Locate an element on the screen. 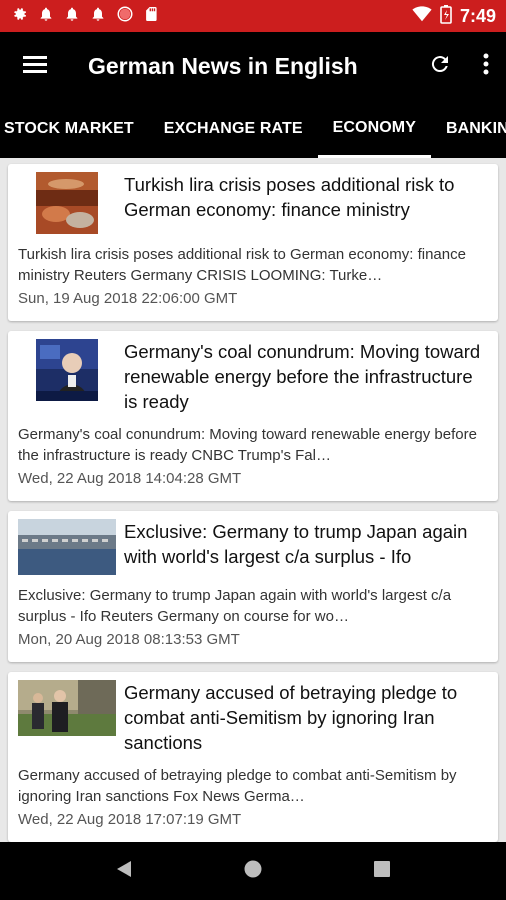  news-date: Mon, 20 Aug 2018 08:13:53 GMT is located at coordinates (129, 639).